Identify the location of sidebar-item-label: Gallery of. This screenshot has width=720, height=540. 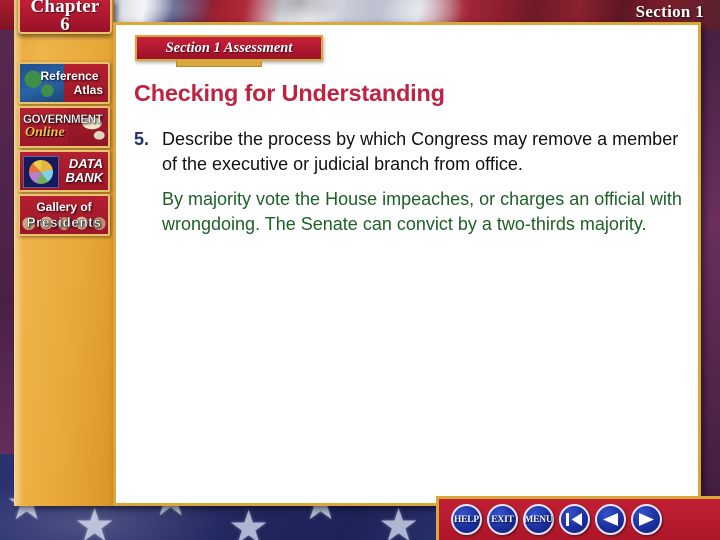
(64, 207).